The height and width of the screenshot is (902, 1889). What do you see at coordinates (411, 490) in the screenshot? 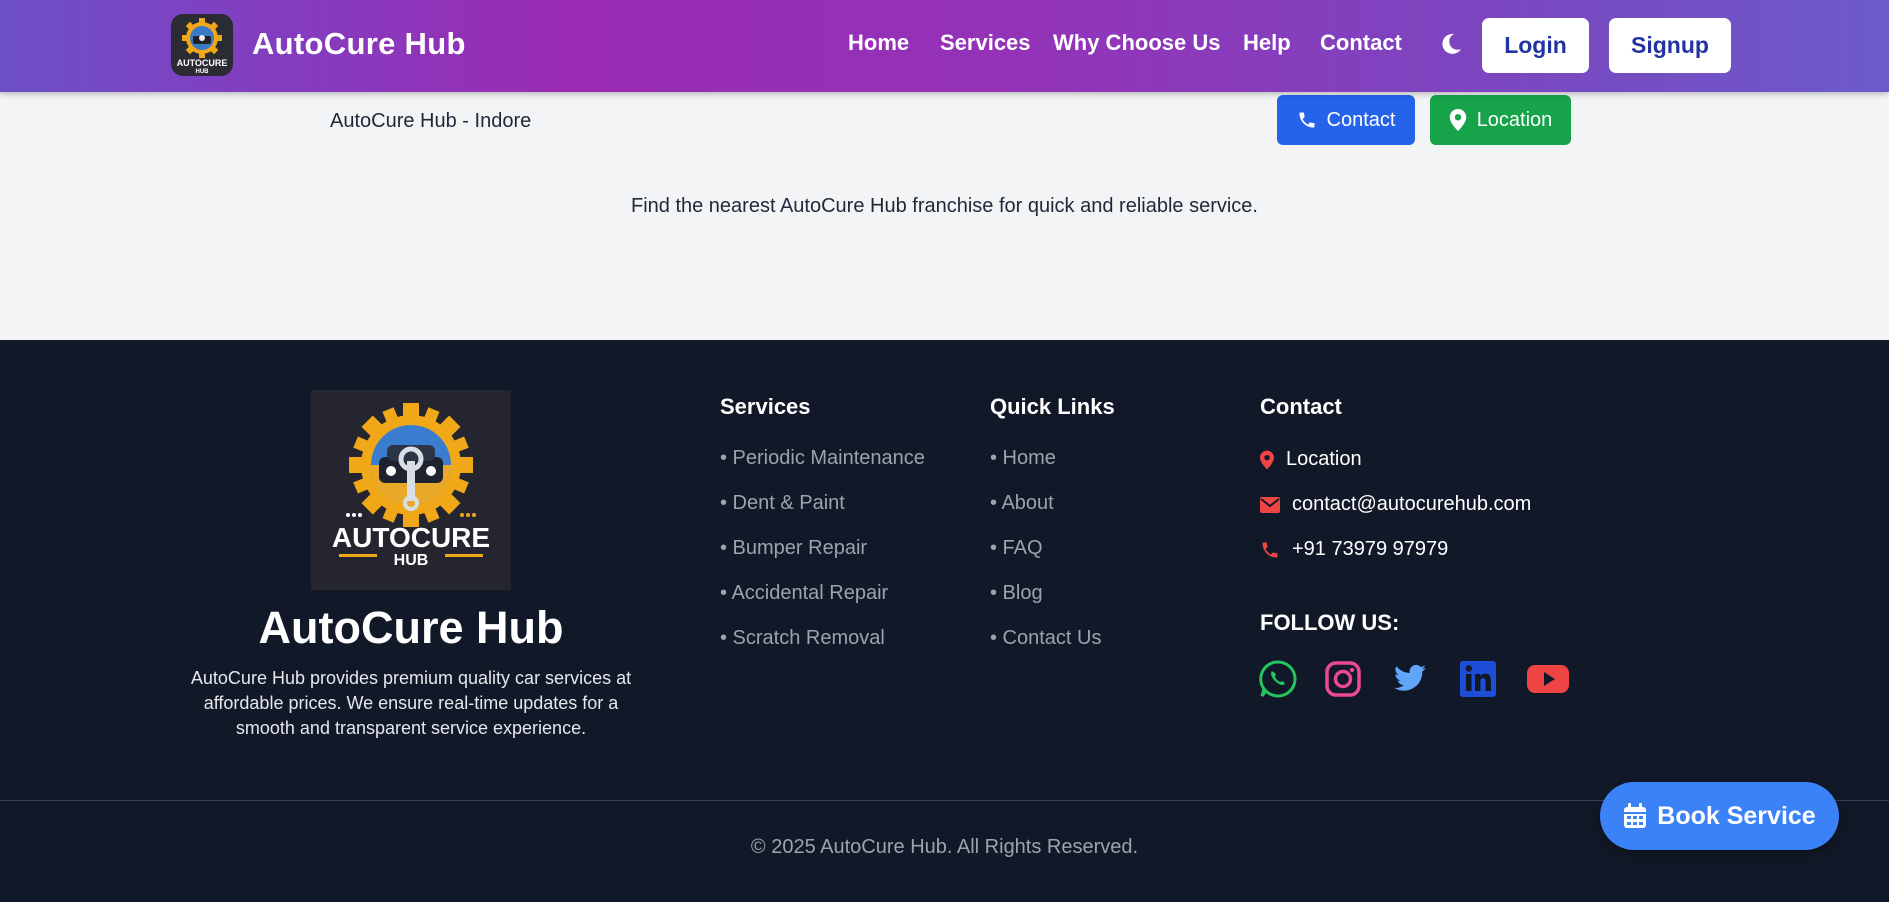
I see `footer-logo: AUTOCURE HUB` at bounding box center [411, 490].